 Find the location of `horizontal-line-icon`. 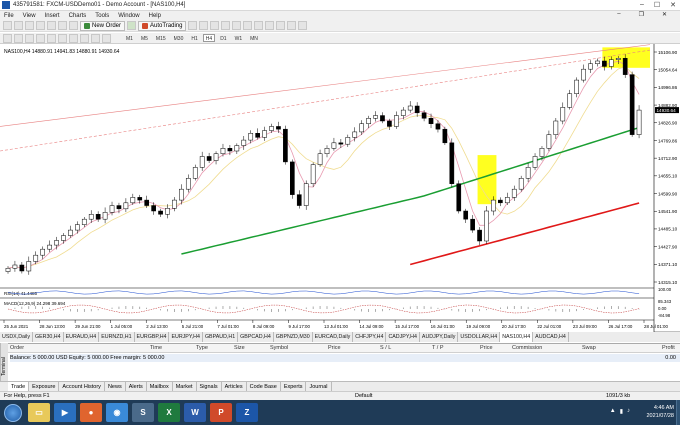

horizontal-line-icon is located at coordinates (40, 38).